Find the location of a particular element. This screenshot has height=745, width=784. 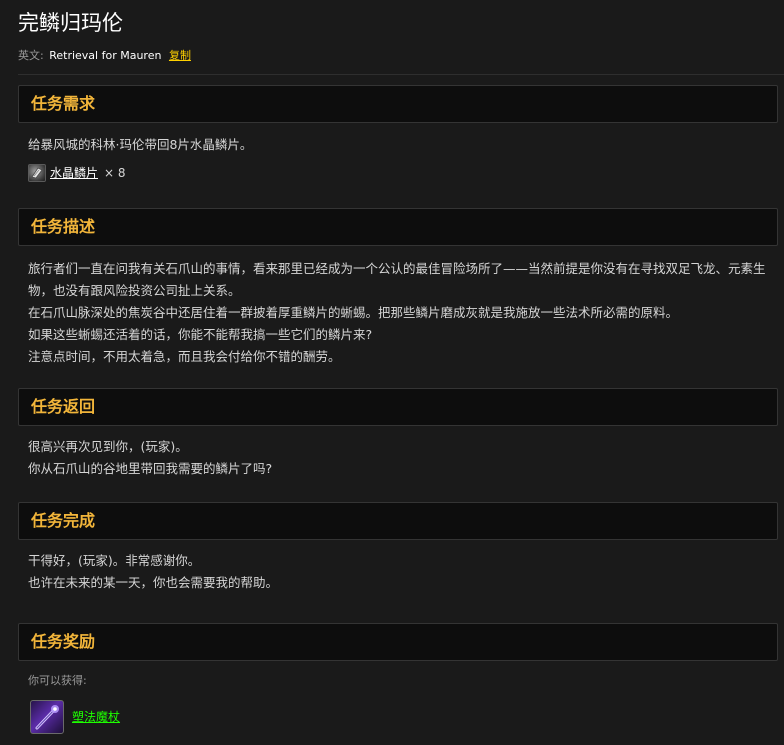

progress-header: 任务返回 is located at coordinates (398, 407).